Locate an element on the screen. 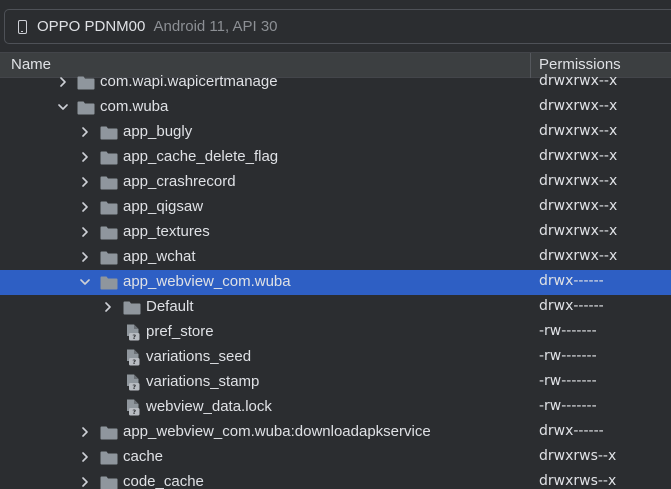 The image size is (671, 489). phone-icon is located at coordinates (22, 27).